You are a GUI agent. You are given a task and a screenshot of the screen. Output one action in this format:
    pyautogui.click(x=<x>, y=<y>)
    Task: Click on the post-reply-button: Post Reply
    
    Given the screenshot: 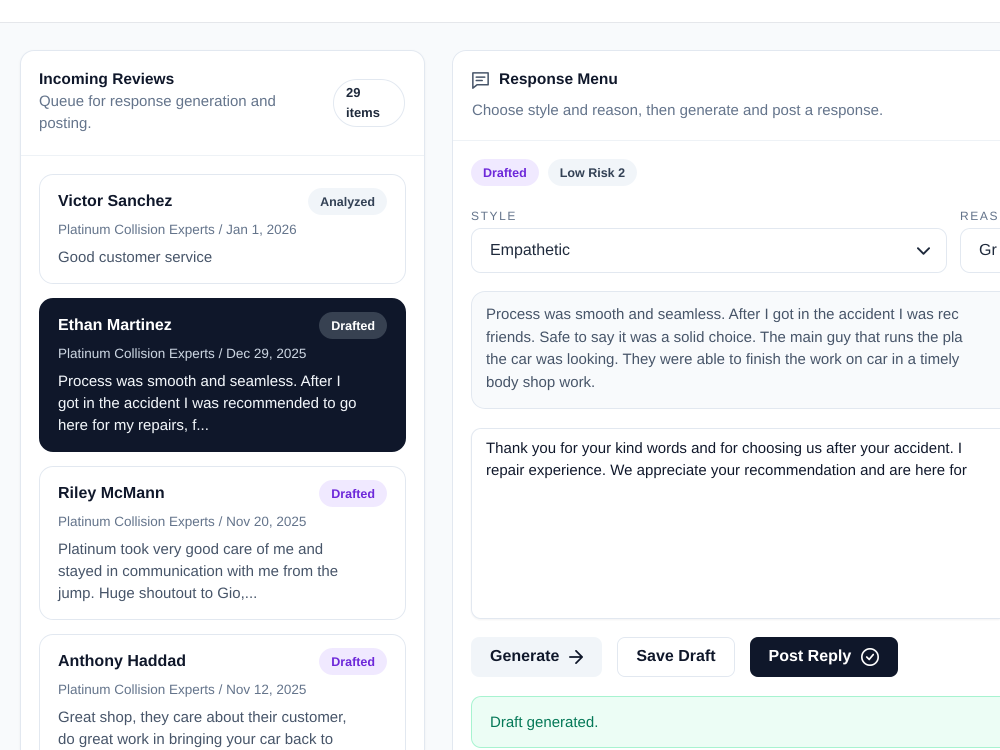 What is the action you would take?
    pyautogui.click(x=824, y=657)
    